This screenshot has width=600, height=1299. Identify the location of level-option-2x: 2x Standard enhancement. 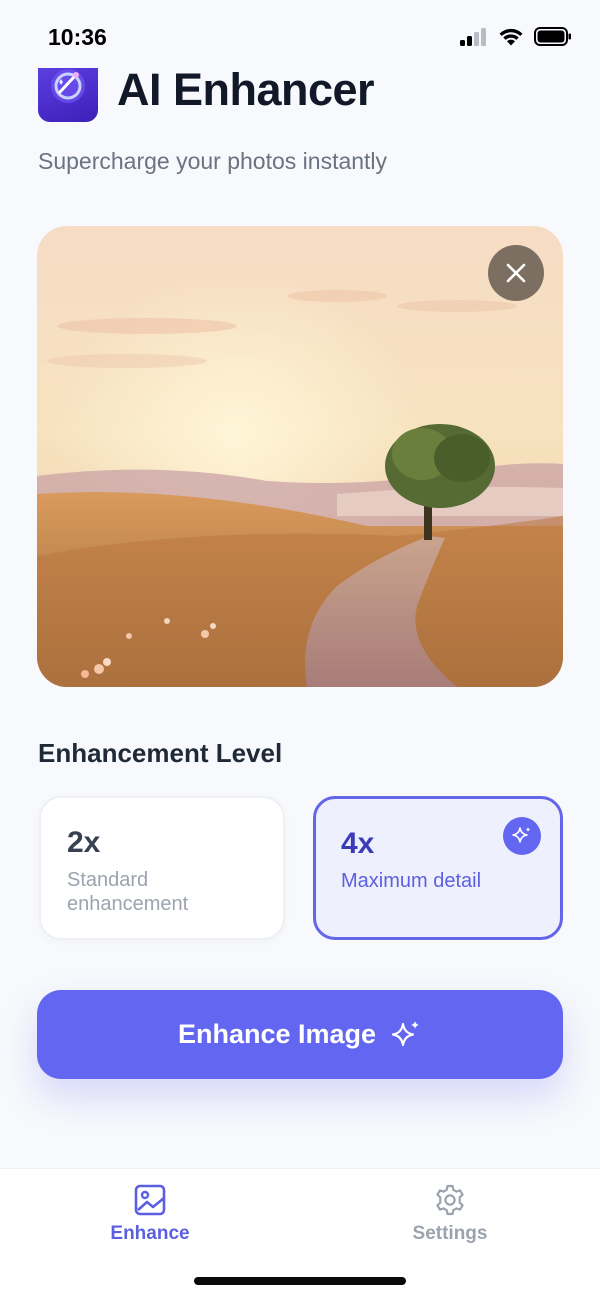
(162, 868).